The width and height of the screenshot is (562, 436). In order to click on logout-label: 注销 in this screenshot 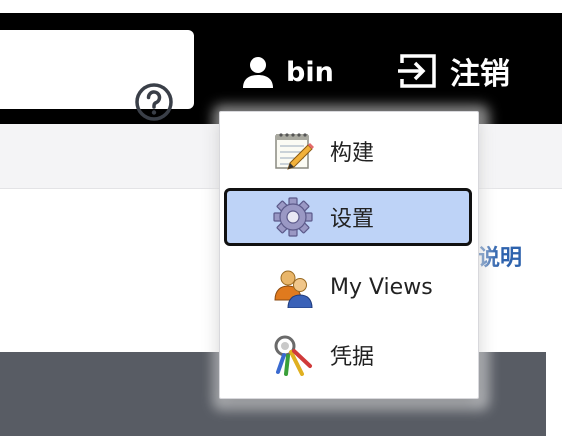, I will do `click(480, 74)`.